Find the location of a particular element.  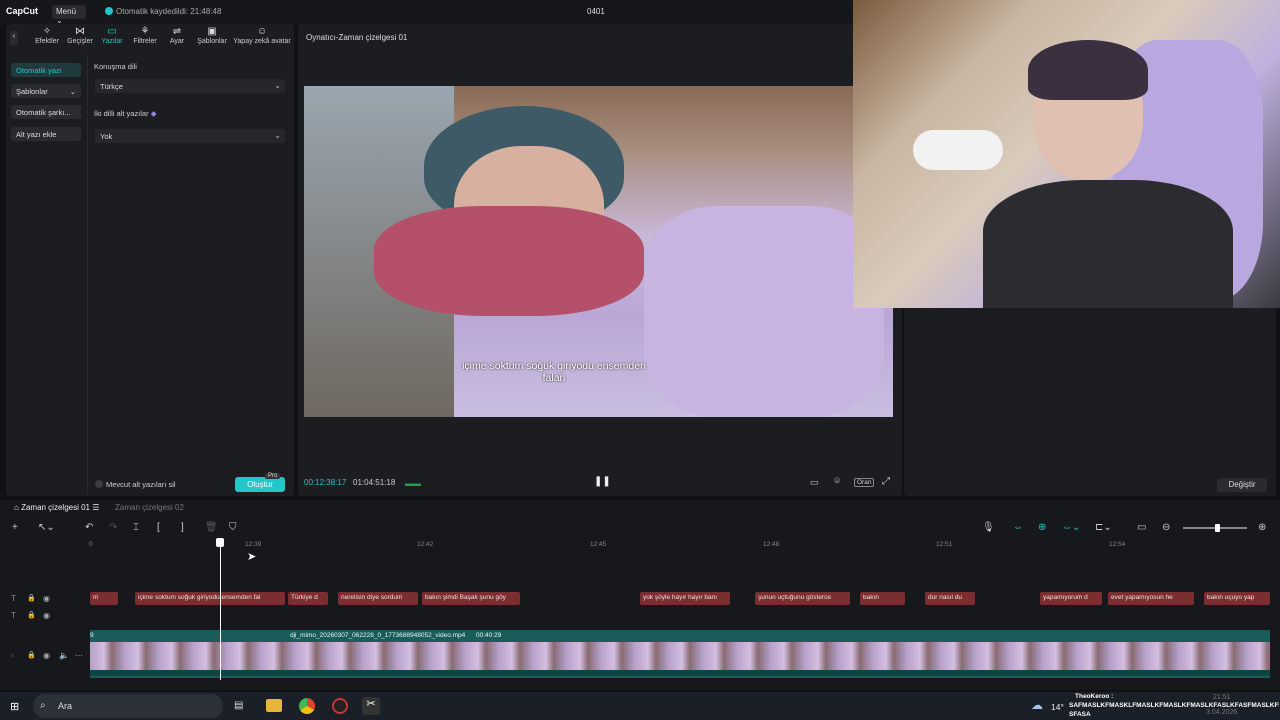

tab-timeline-02: Zaman çizelgesi 02 is located at coordinates (149, 507).